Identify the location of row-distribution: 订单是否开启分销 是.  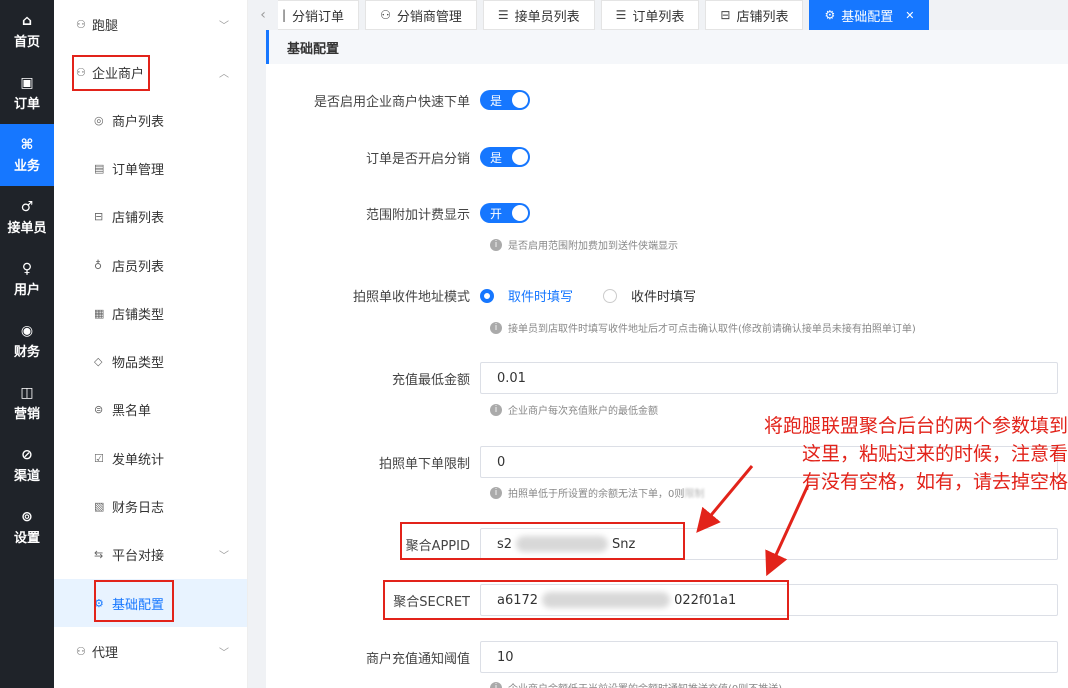
(398, 157).